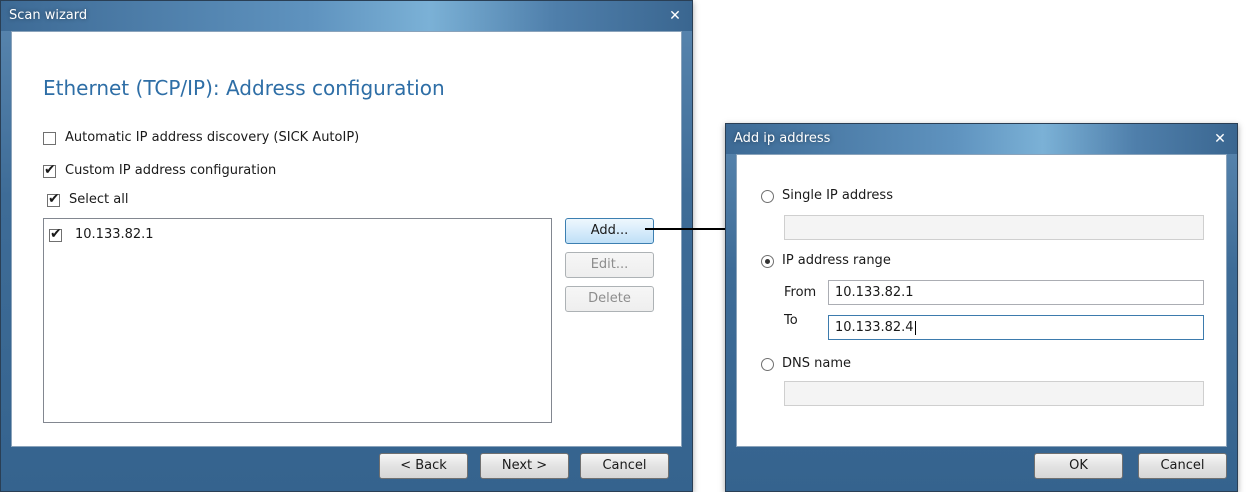 This screenshot has height=492, width=1250. Describe the element at coordinates (915, 327) in the screenshot. I see `text-caret` at that location.